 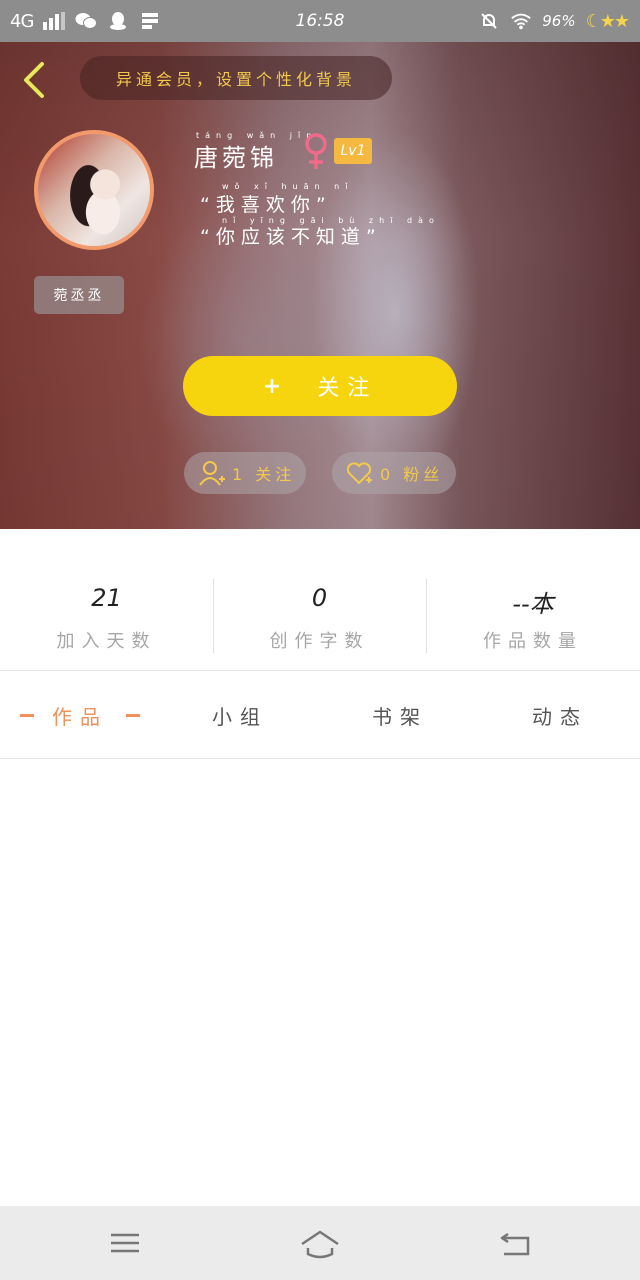 I want to click on status-bar: 4G 16:58 96% ☾★★, so click(x=320, y=21).